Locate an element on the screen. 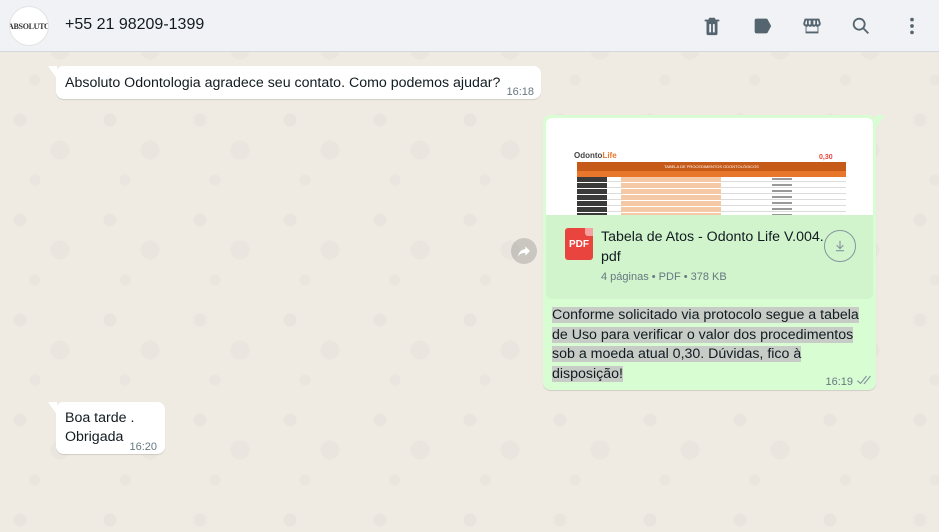 This screenshot has width=939, height=532. document-meta: 4 páginas • PDF • 378 KB is located at coordinates (664, 277).